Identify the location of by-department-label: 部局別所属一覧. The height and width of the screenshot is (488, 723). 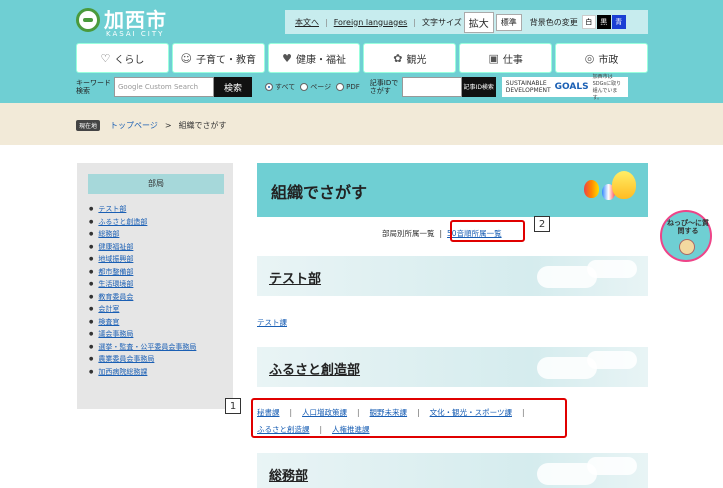
(408, 233).